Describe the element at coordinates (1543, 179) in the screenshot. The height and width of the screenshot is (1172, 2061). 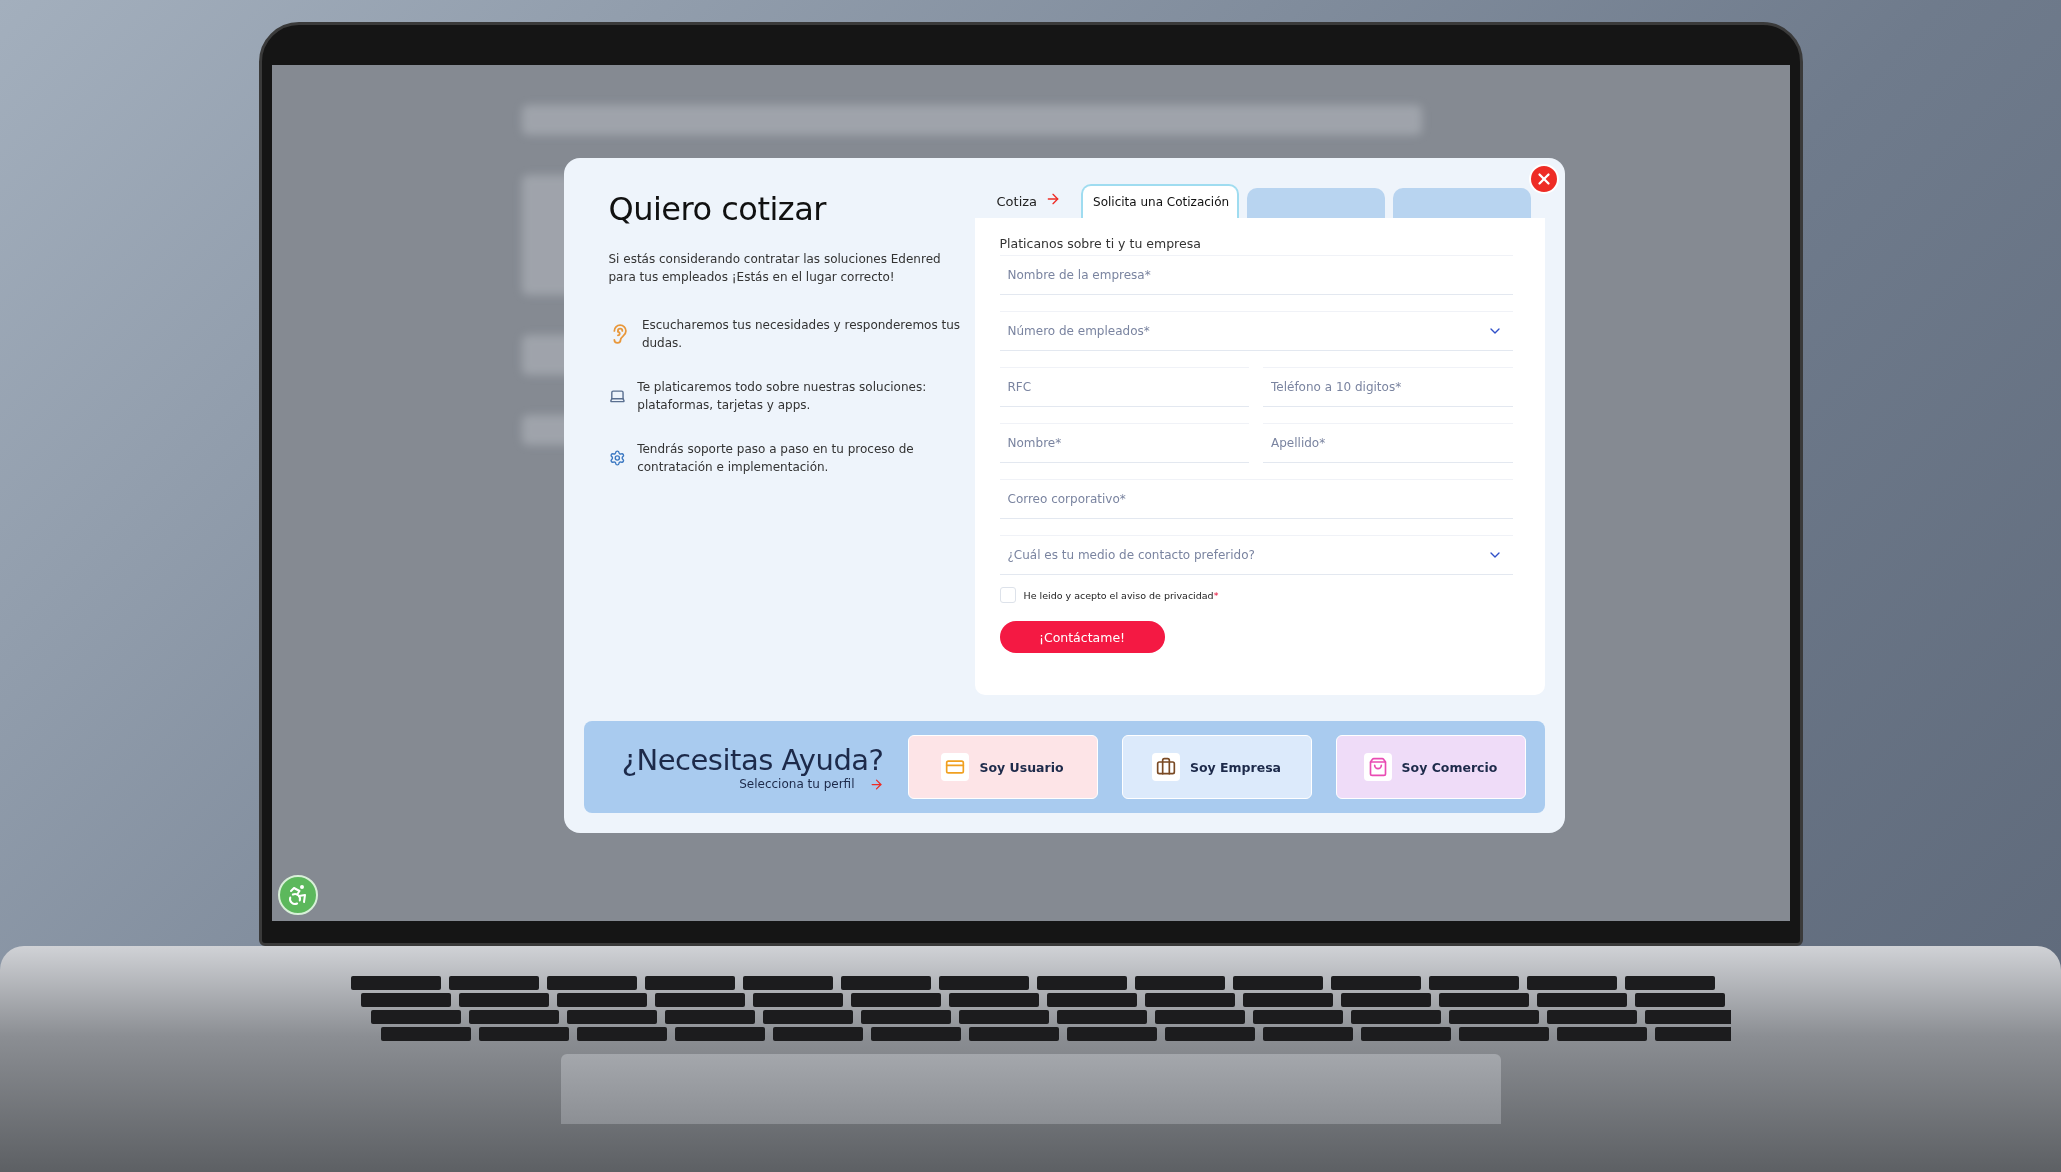
I see `close-button` at that location.